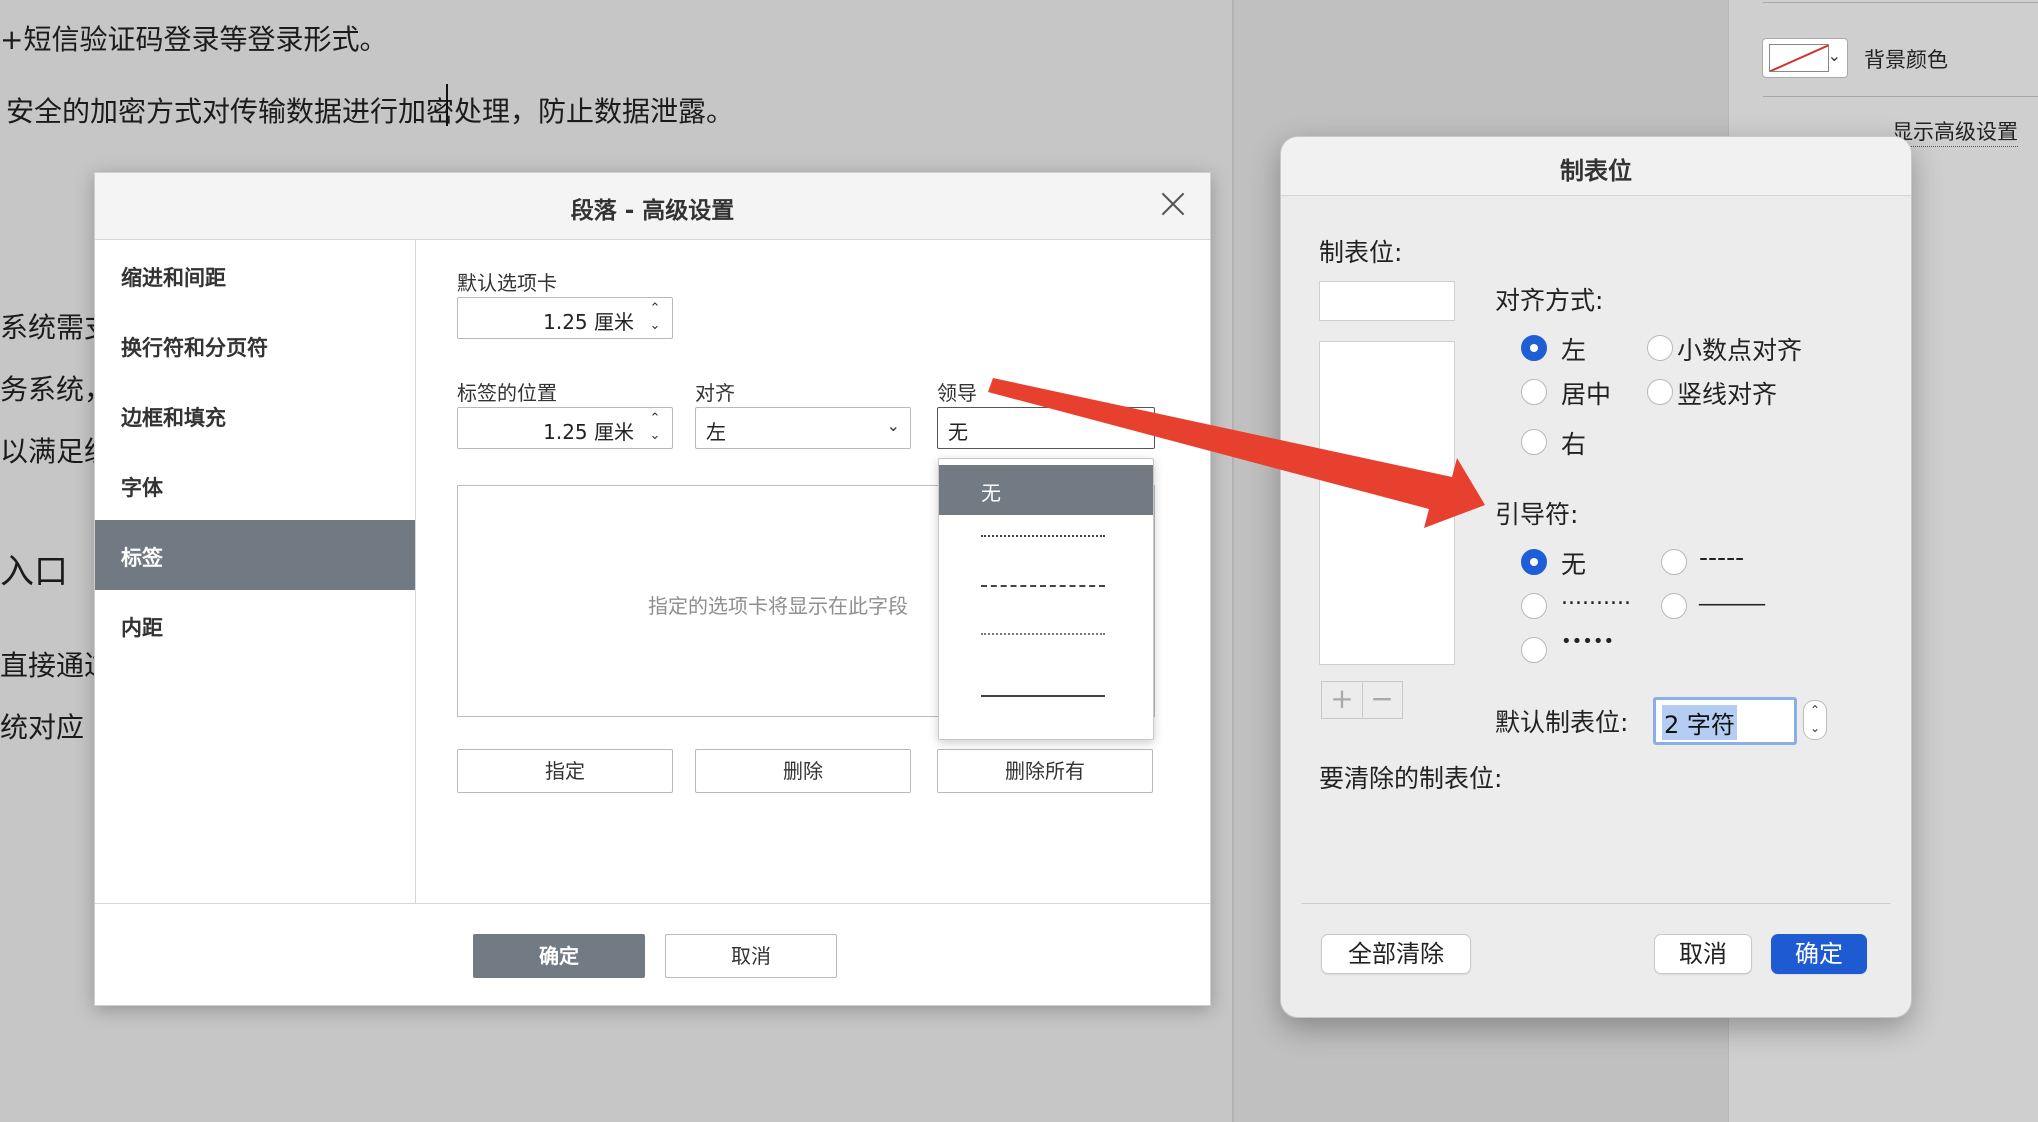  Describe the element at coordinates (255, 415) in the screenshot. I see `nav-item-borders-fill: 边框和填充` at that location.